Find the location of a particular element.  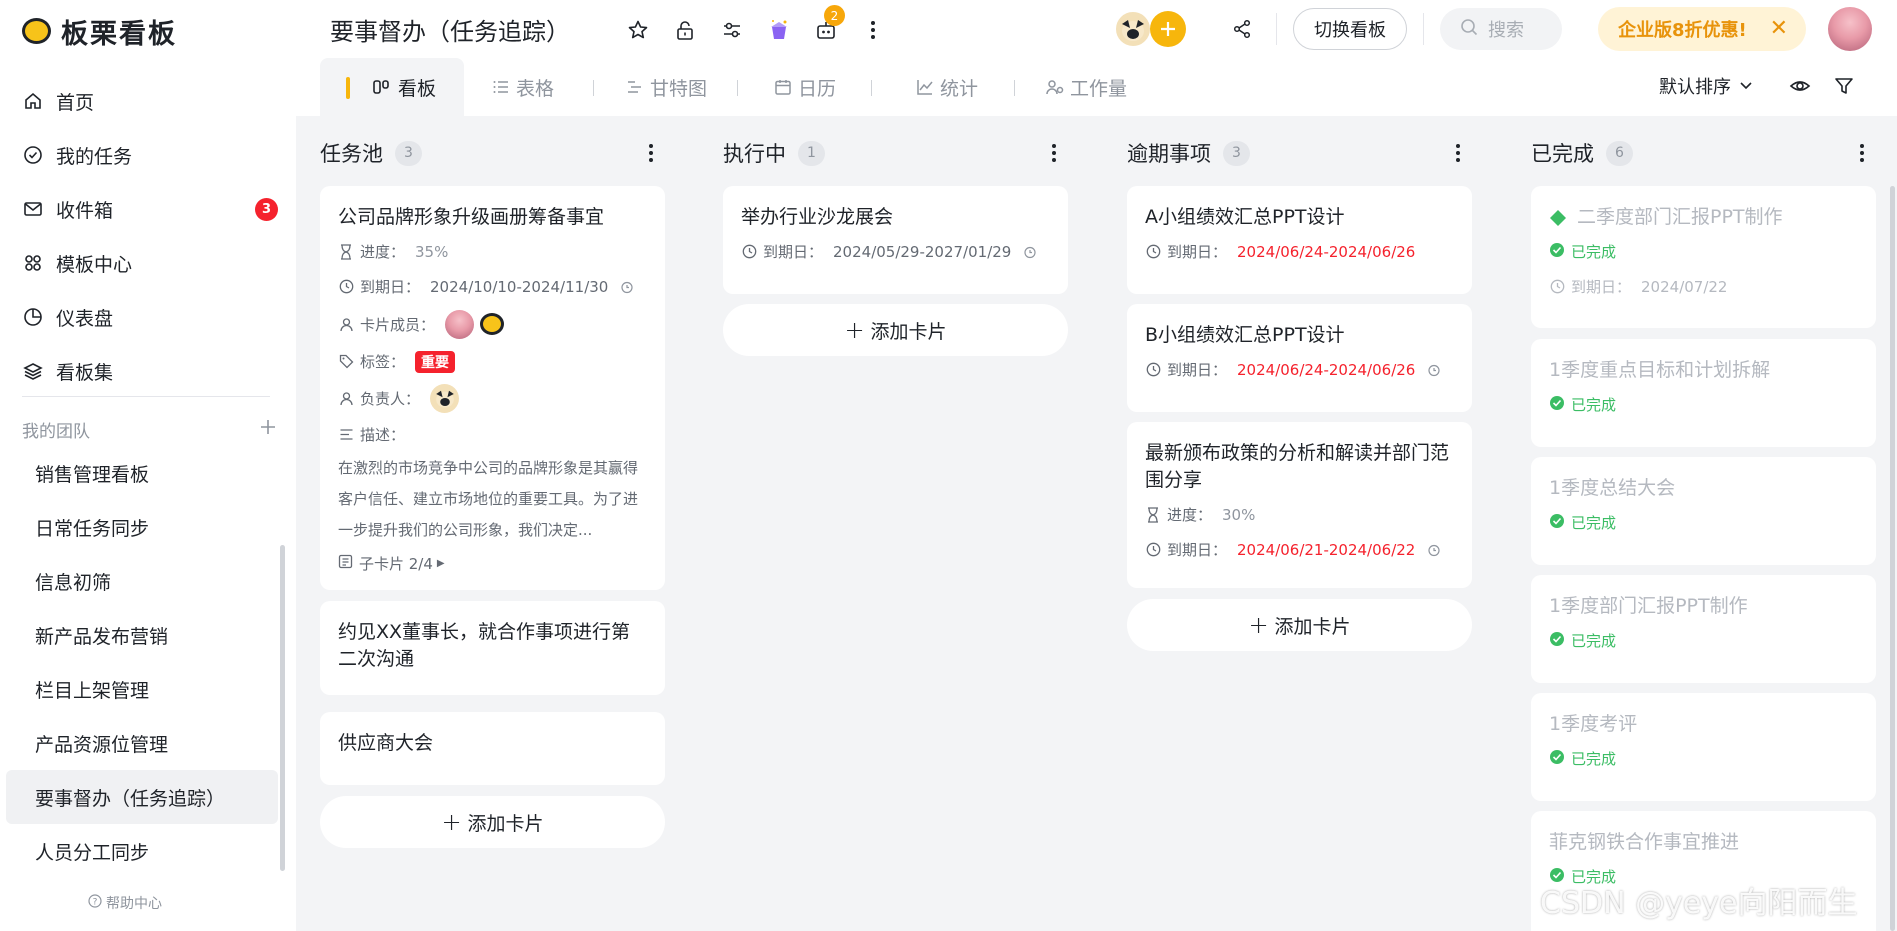

nav-item-dashboard: 仪表盘 is located at coordinates (149, 317).